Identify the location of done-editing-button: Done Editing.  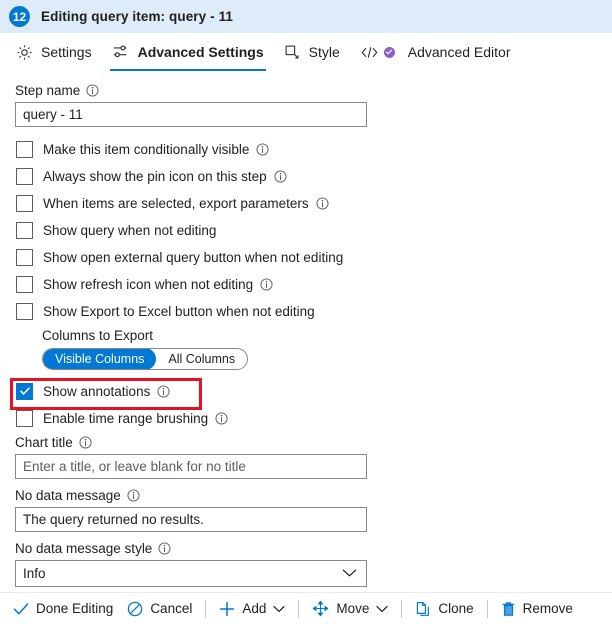
(63, 609).